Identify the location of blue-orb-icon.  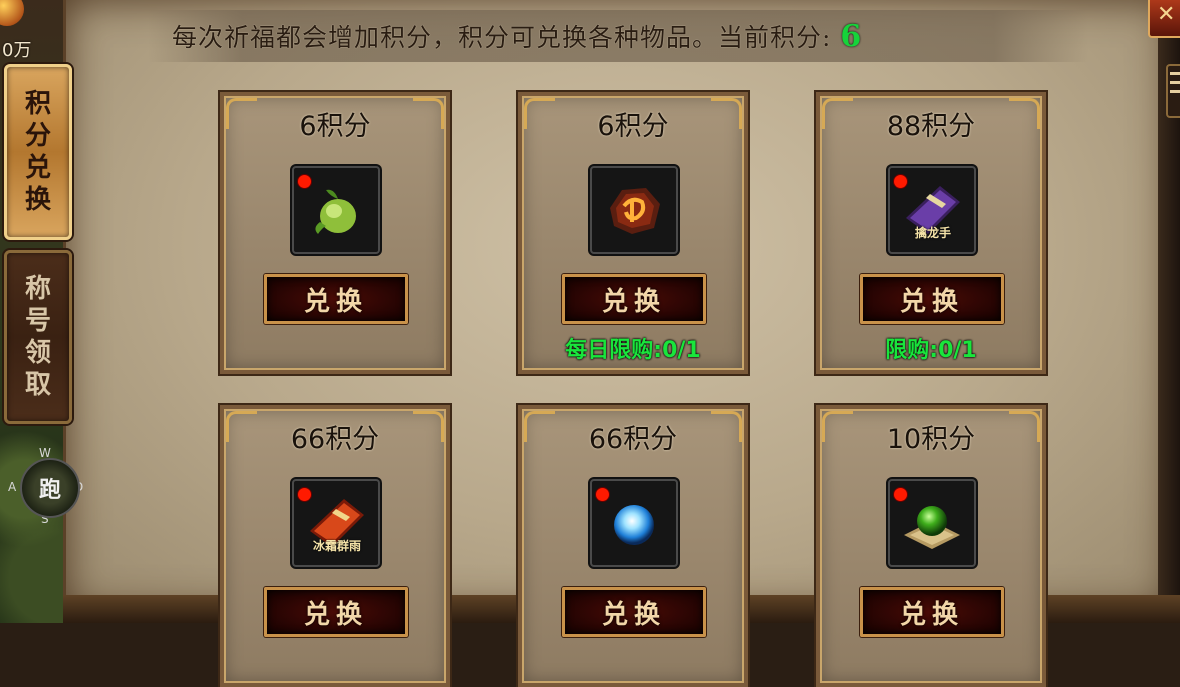
(634, 525).